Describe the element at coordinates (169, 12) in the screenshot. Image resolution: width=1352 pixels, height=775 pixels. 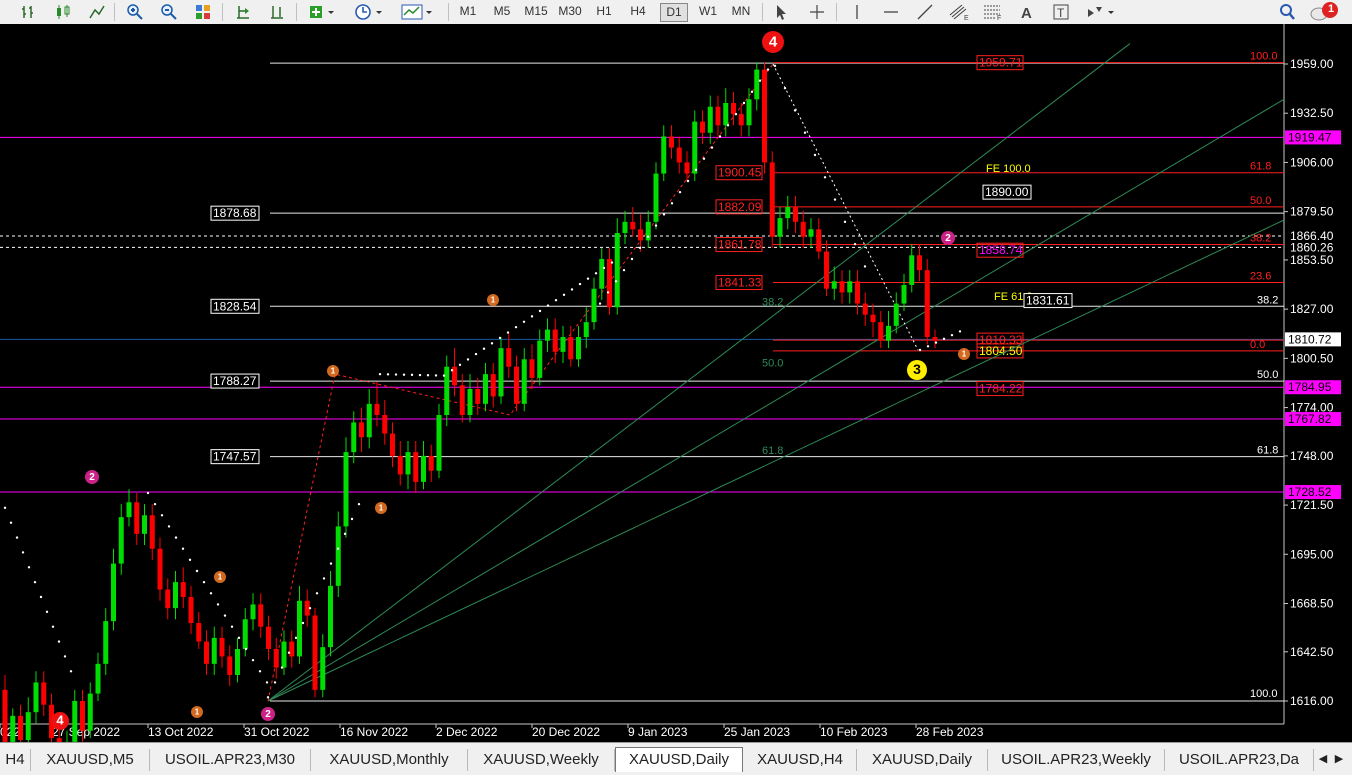
I see `zoom-out-icon` at that location.